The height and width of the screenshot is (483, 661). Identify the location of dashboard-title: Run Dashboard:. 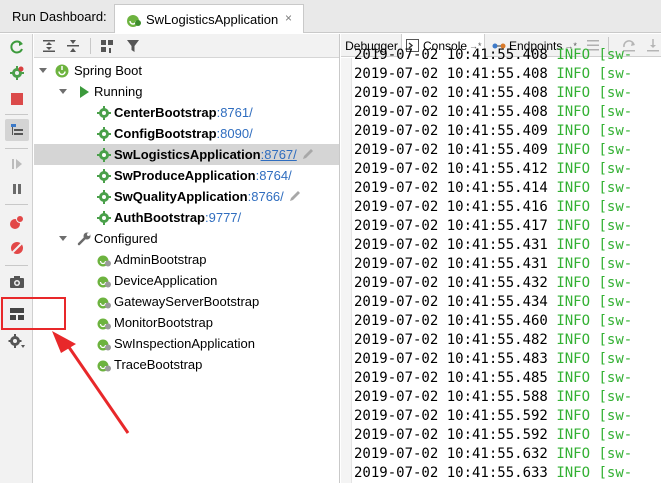
(59, 16).